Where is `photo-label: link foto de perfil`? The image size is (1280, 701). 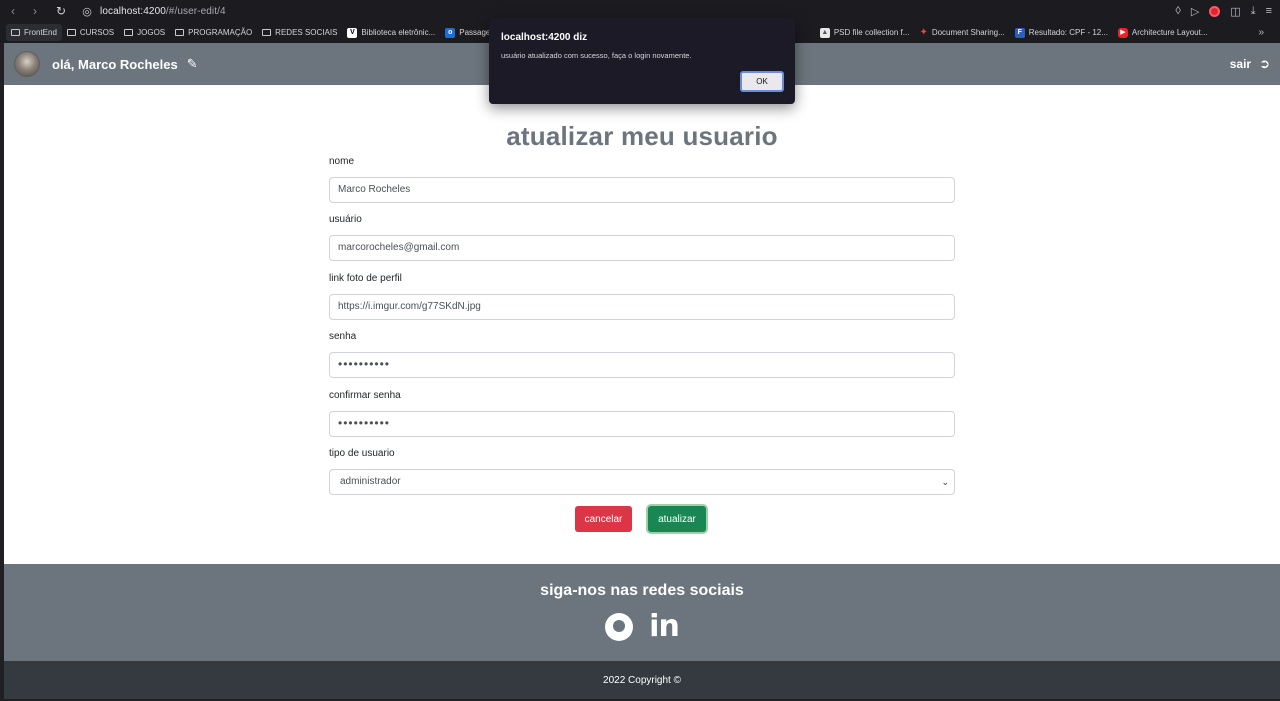 photo-label: link foto de perfil is located at coordinates (365, 278).